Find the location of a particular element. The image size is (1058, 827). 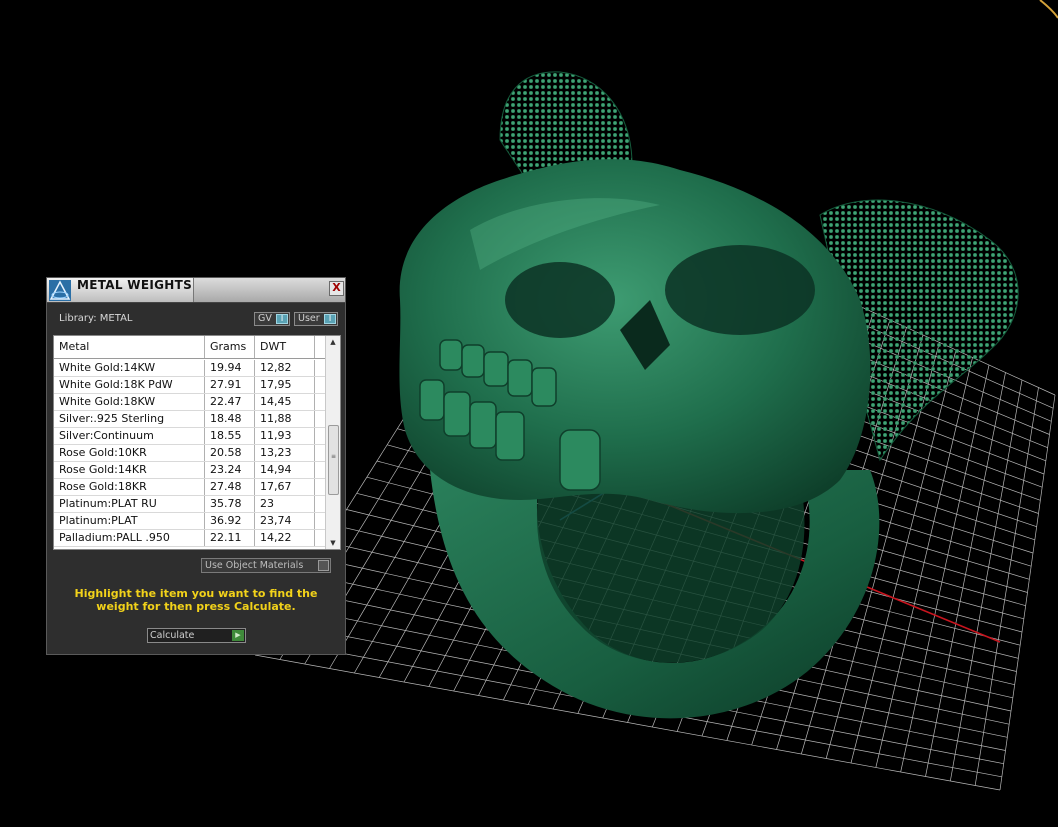

cell-metal: Silver:Continuum is located at coordinates (129, 436).